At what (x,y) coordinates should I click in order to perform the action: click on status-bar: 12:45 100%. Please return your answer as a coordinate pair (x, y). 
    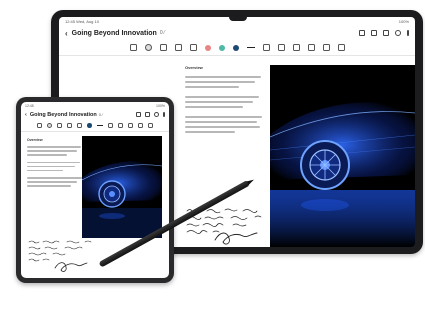
    Looking at the image, I should click on (95, 105).